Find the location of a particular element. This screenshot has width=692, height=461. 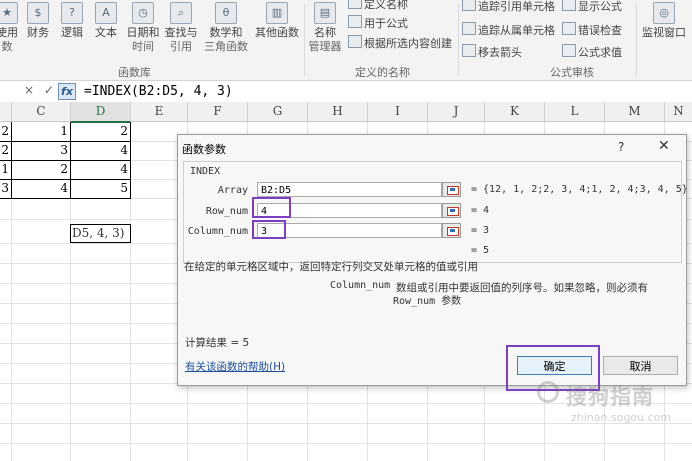

array-result: = {12, 1, 2;2, 3, 4;1, 2, 4;3, 4, 5} is located at coordinates (579, 189).